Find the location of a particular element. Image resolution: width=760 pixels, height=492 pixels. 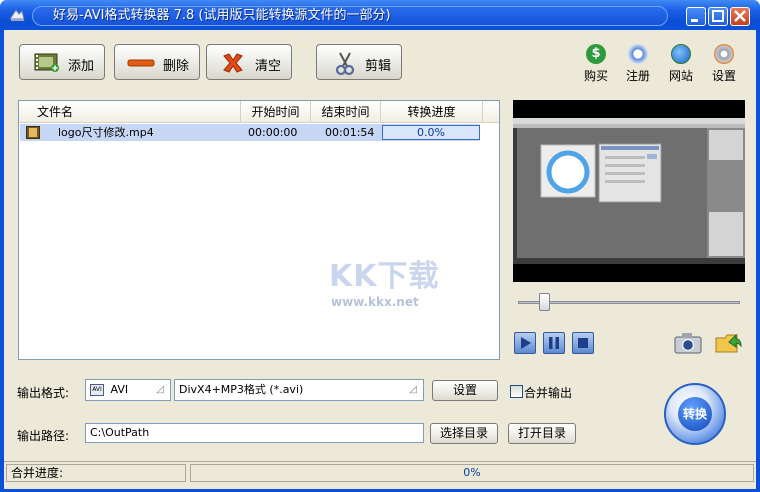

seek-slider-thumb is located at coordinates (545, 302).